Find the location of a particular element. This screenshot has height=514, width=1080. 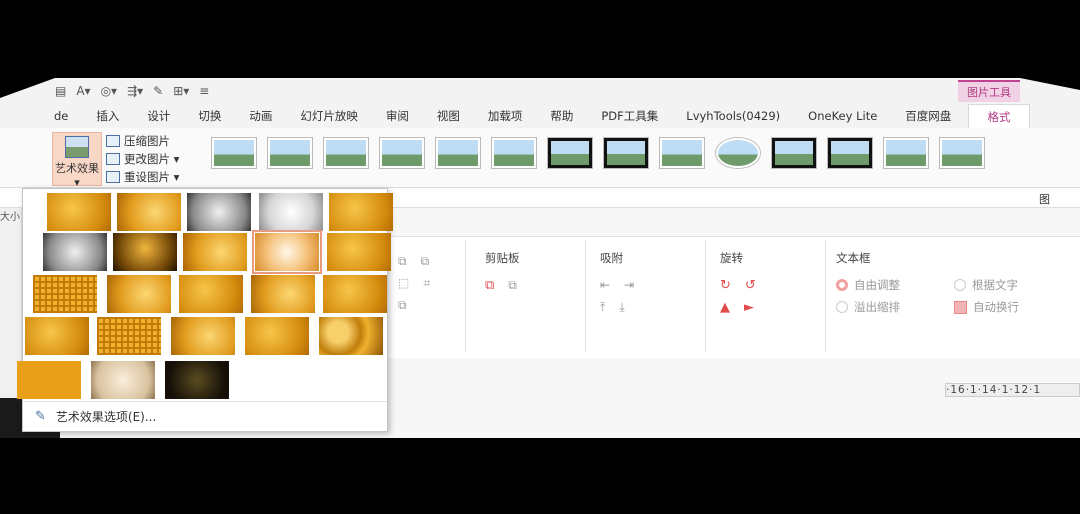

art-effect-plastic-wrap is located at coordinates (351, 336).